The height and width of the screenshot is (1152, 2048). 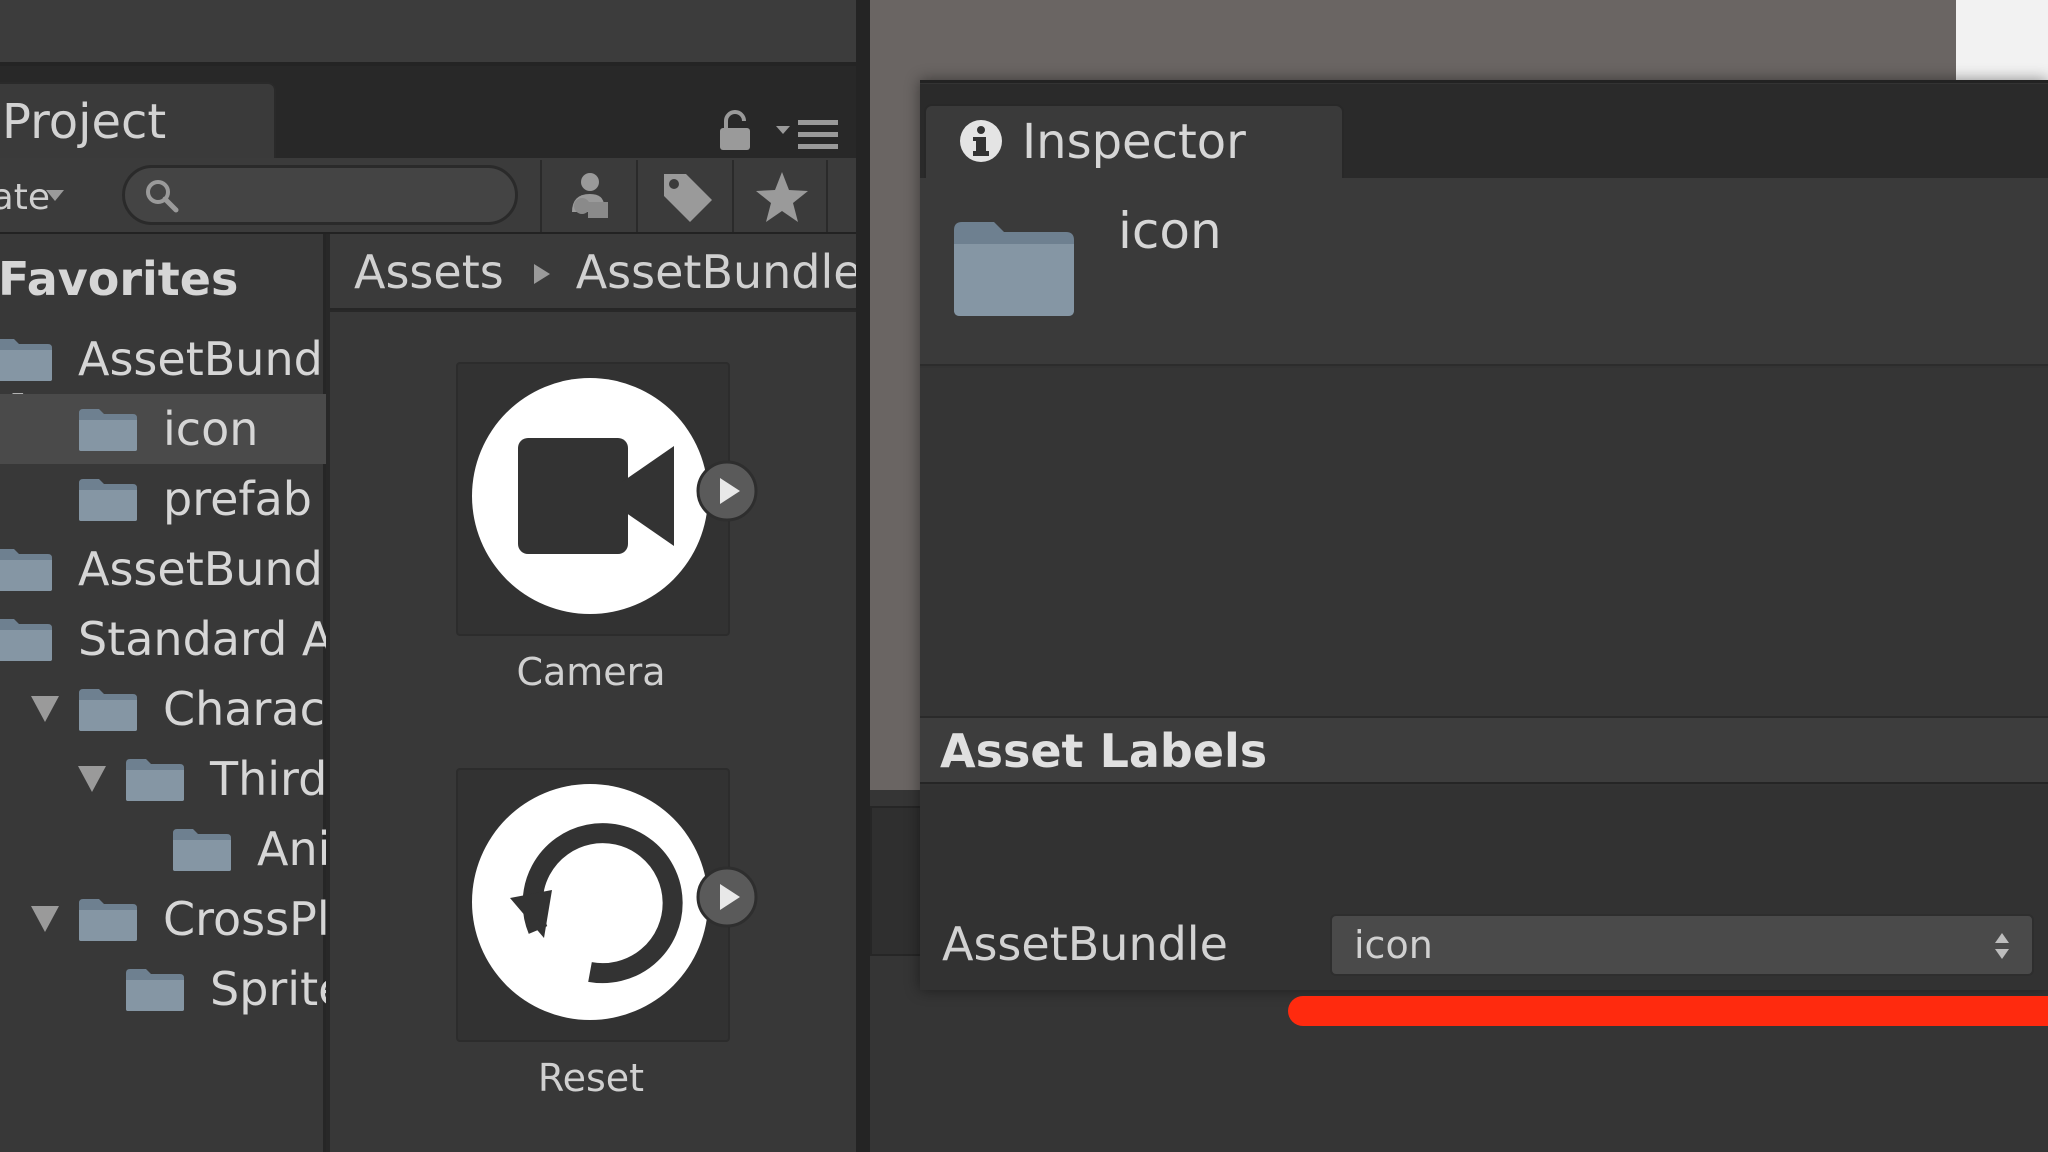 I want to click on lock-icon, so click(x=735, y=131).